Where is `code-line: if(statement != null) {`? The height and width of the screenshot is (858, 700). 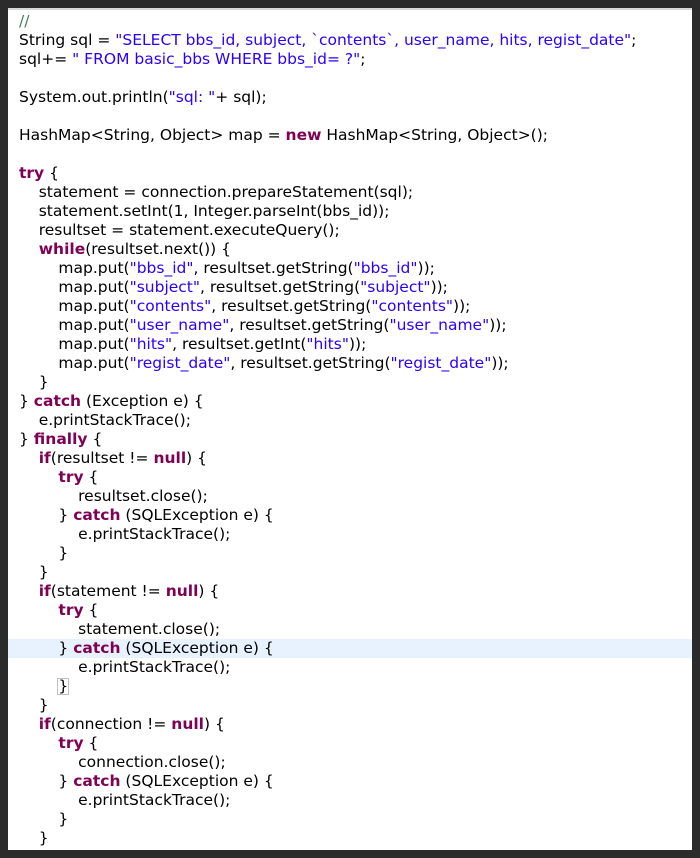
code-line: if(statement != null) { is located at coordinates (350, 591).